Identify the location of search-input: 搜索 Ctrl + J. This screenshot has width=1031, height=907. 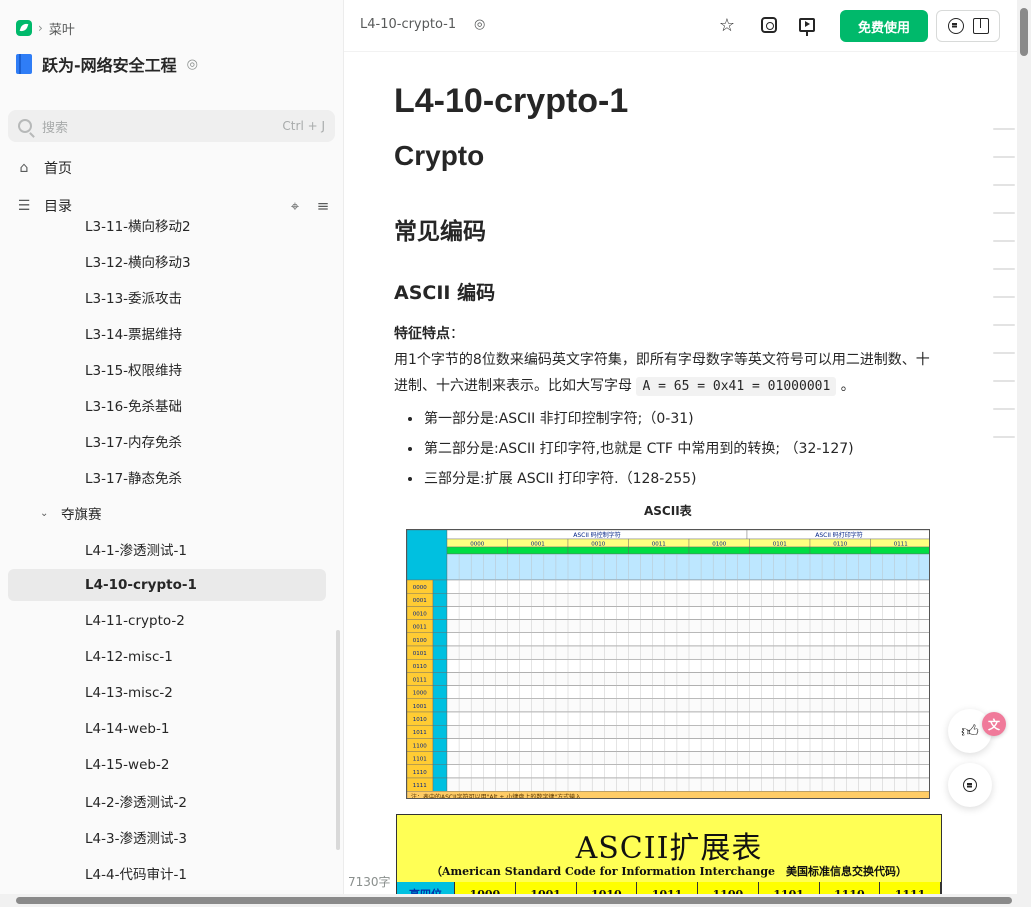
(171, 126).